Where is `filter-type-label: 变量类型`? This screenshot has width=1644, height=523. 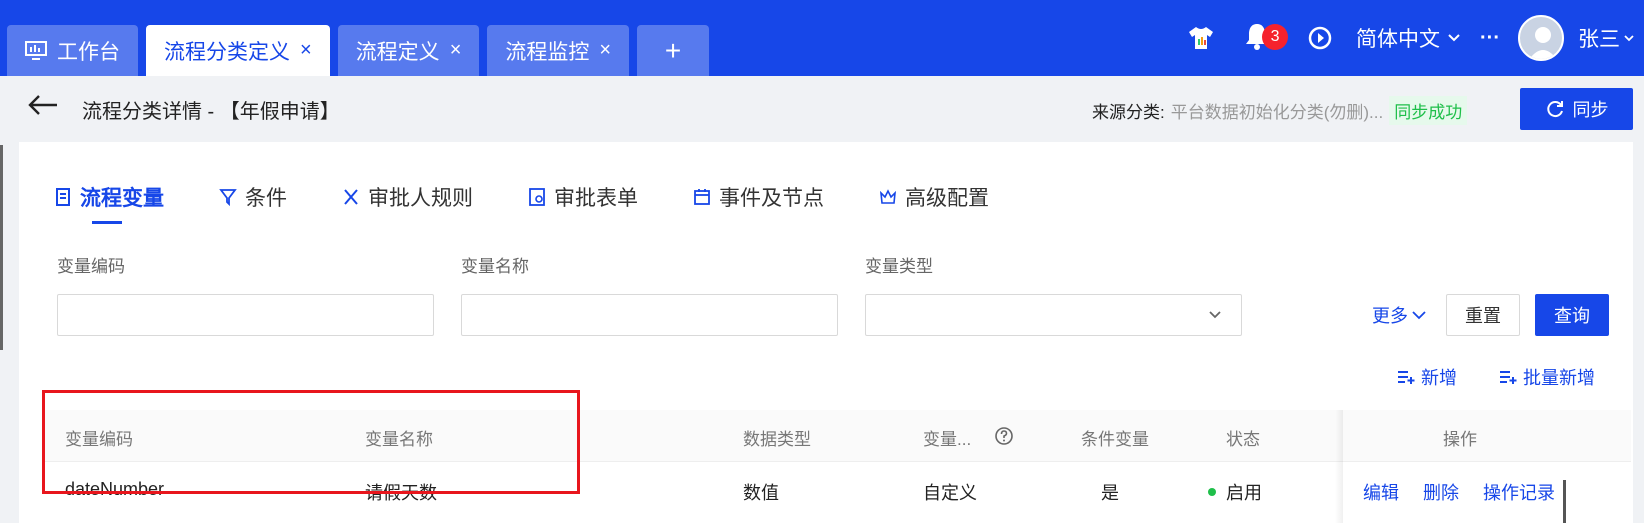 filter-type-label: 变量类型 is located at coordinates (899, 266).